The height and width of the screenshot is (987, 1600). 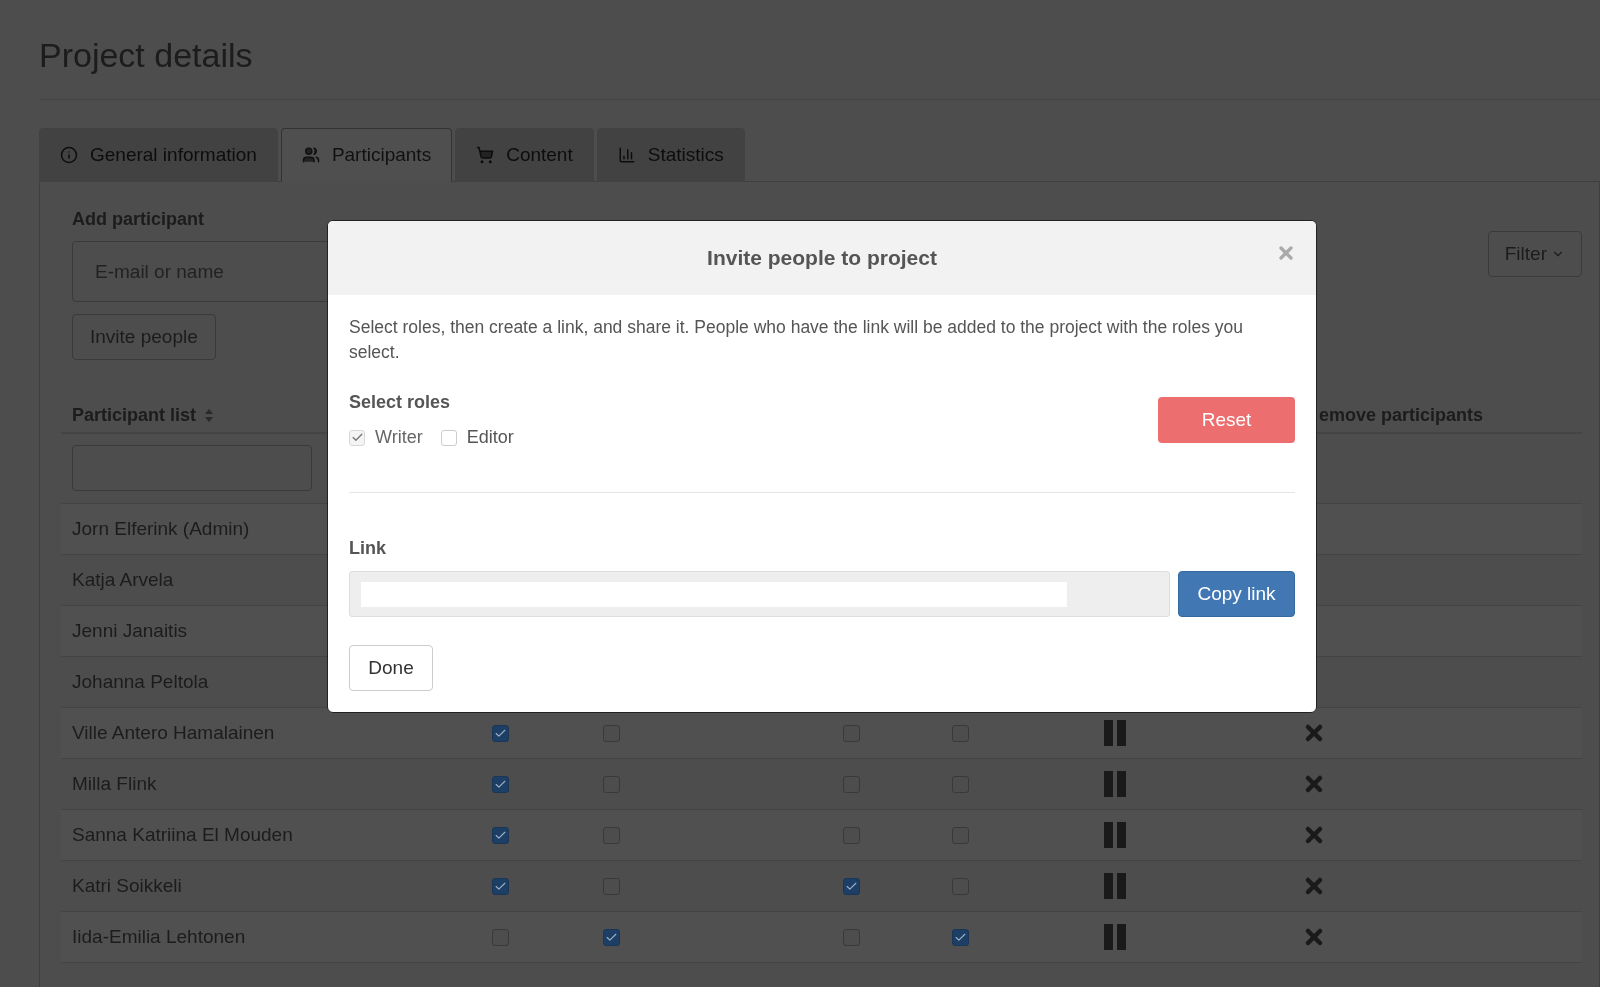 I want to click on info-icon, so click(x=69, y=155).